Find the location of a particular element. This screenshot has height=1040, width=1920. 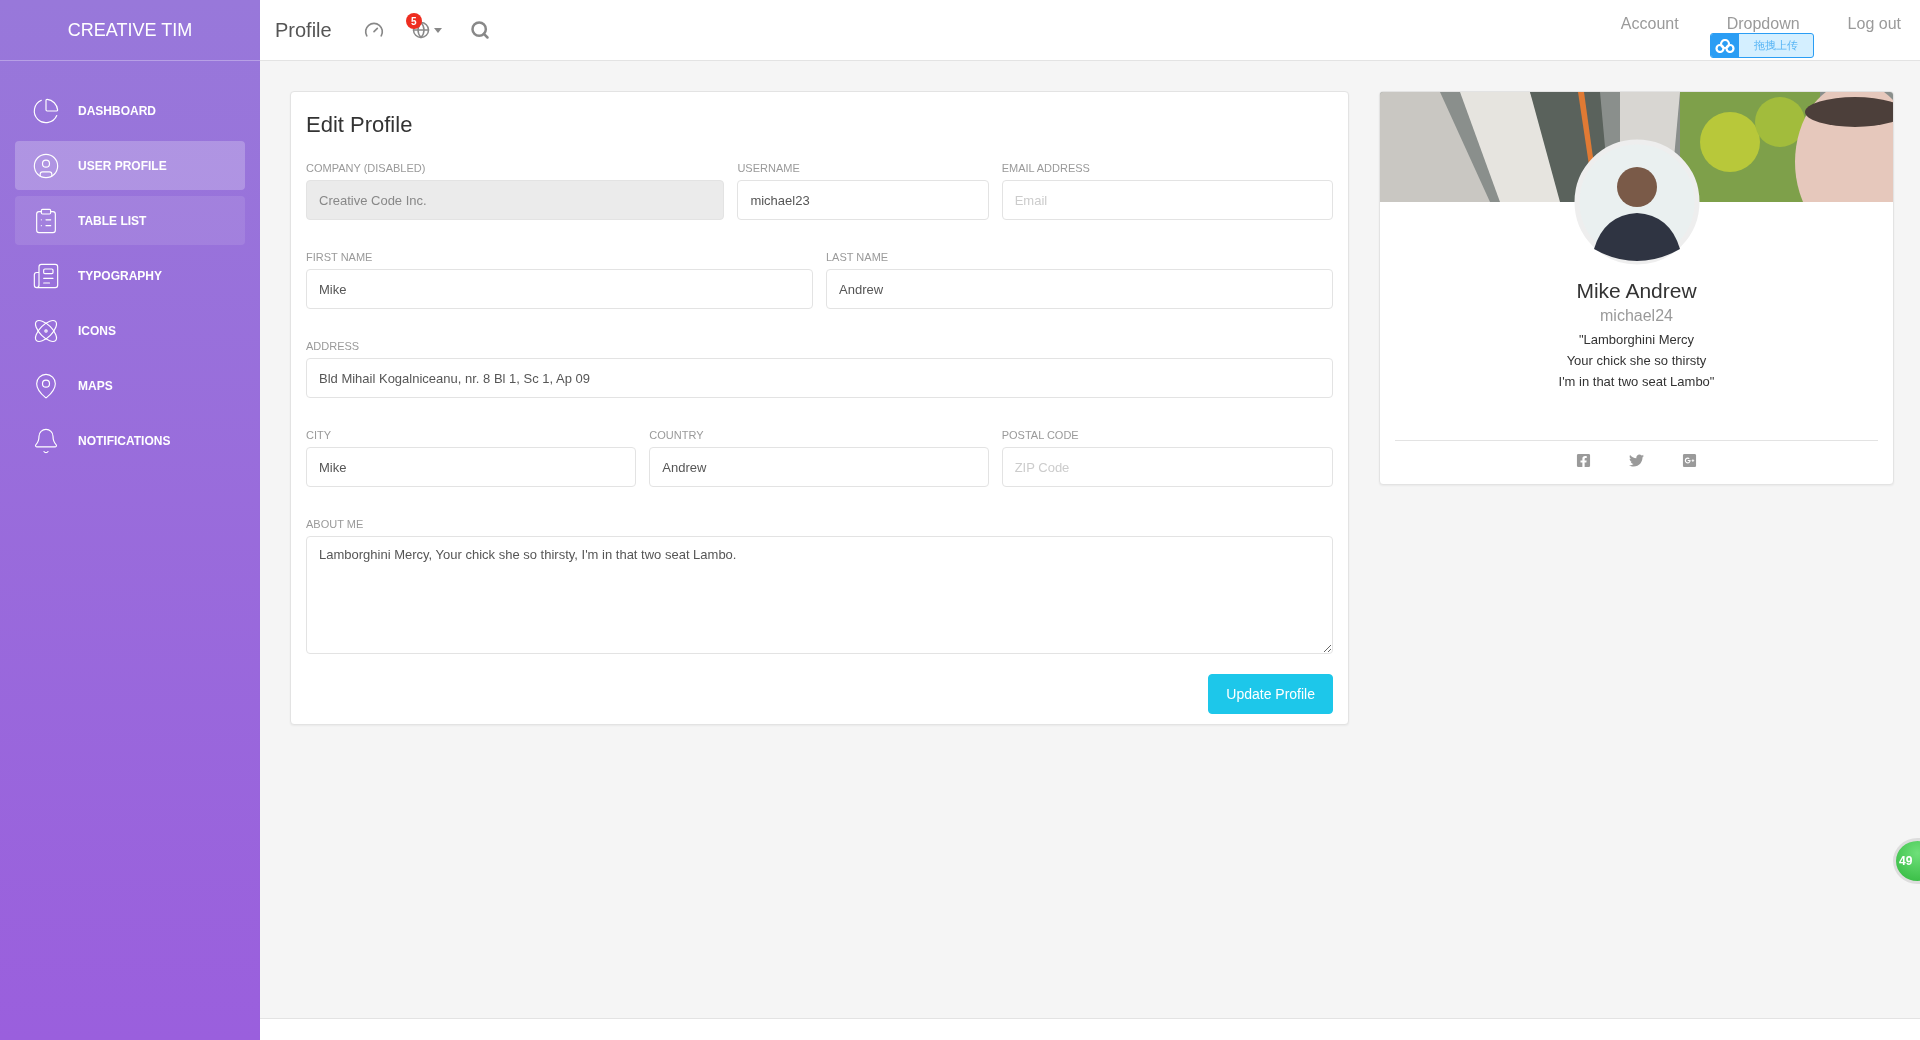

field-label: USERNAME is located at coordinates (769, 168).